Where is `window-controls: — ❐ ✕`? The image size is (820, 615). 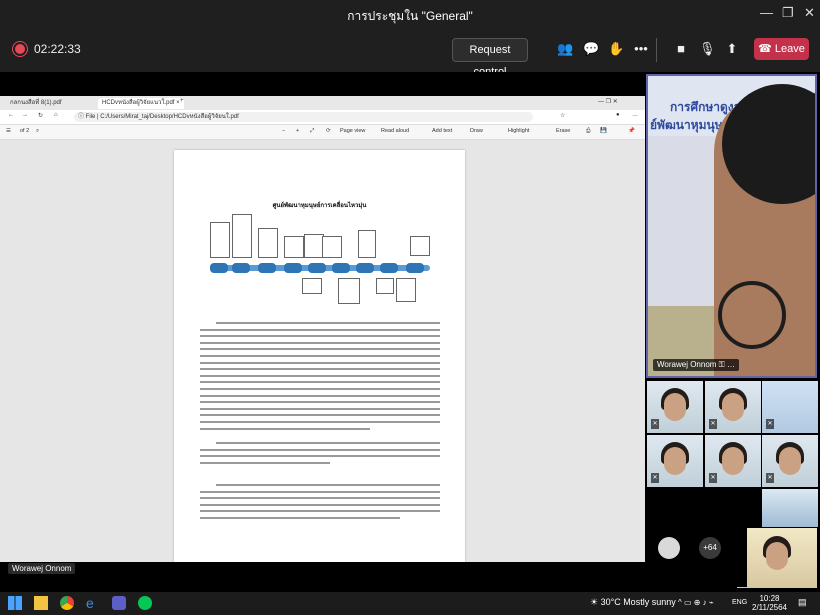
window-controls: — ❐ ✕ is located at coordinates (608, 101).